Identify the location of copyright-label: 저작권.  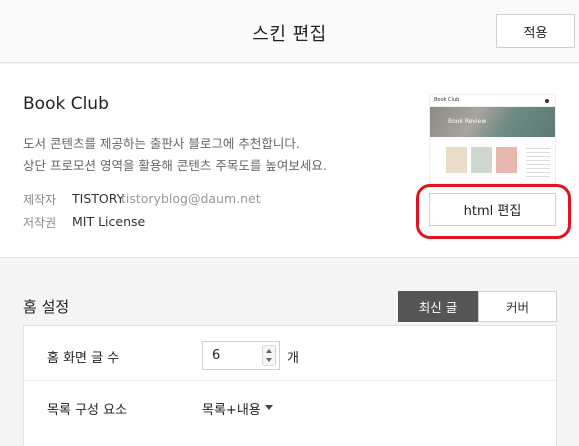
(40, 223).